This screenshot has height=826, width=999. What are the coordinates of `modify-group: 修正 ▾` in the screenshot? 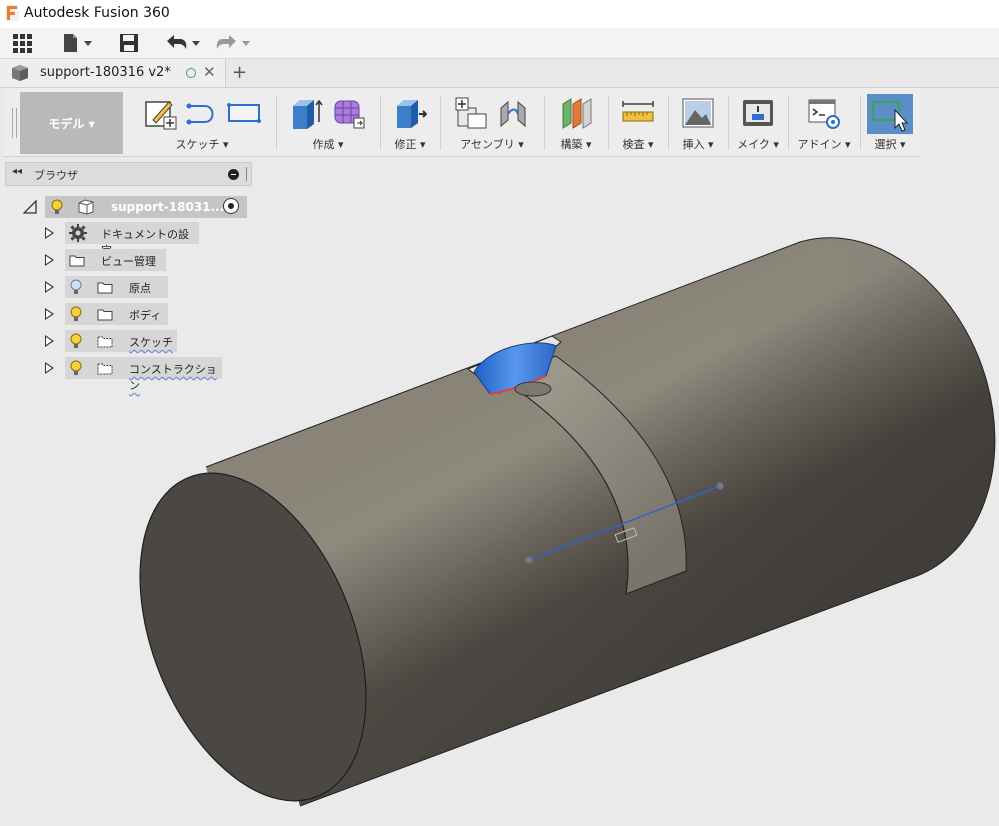 It's located at (410, 123).